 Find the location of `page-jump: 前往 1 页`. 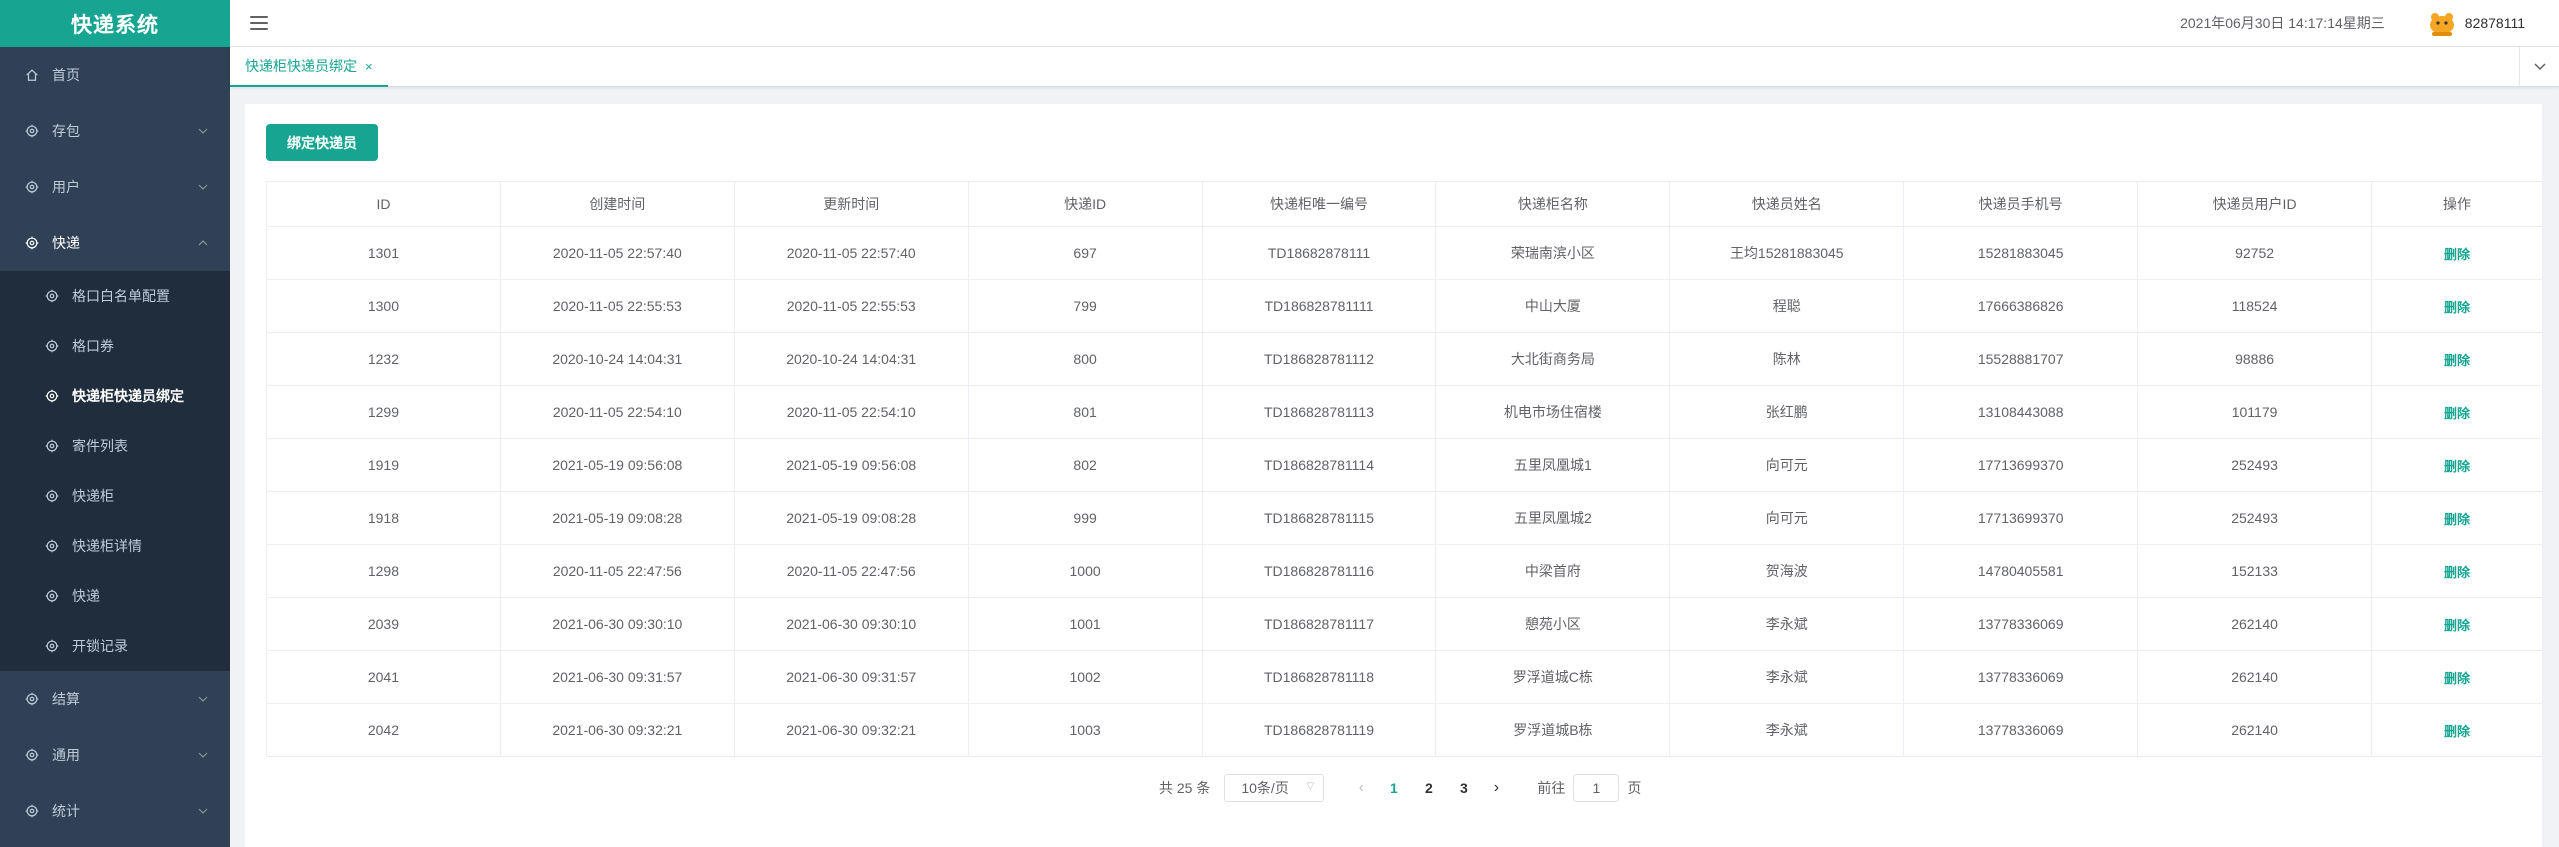

page-jump: 前往 1 页 is located at coordinates (1589, 788).